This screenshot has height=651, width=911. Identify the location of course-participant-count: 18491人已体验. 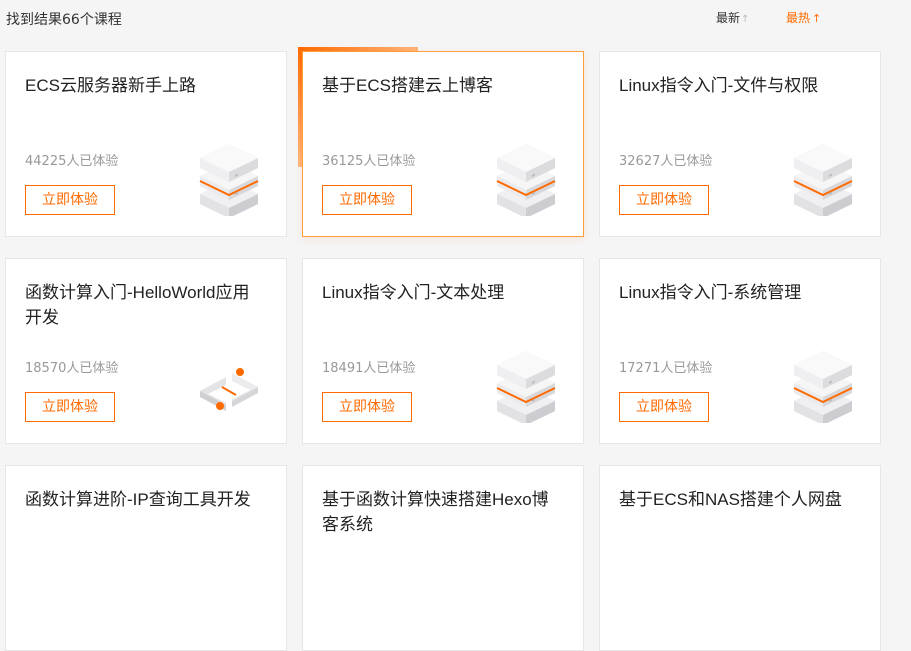
(369, 368).